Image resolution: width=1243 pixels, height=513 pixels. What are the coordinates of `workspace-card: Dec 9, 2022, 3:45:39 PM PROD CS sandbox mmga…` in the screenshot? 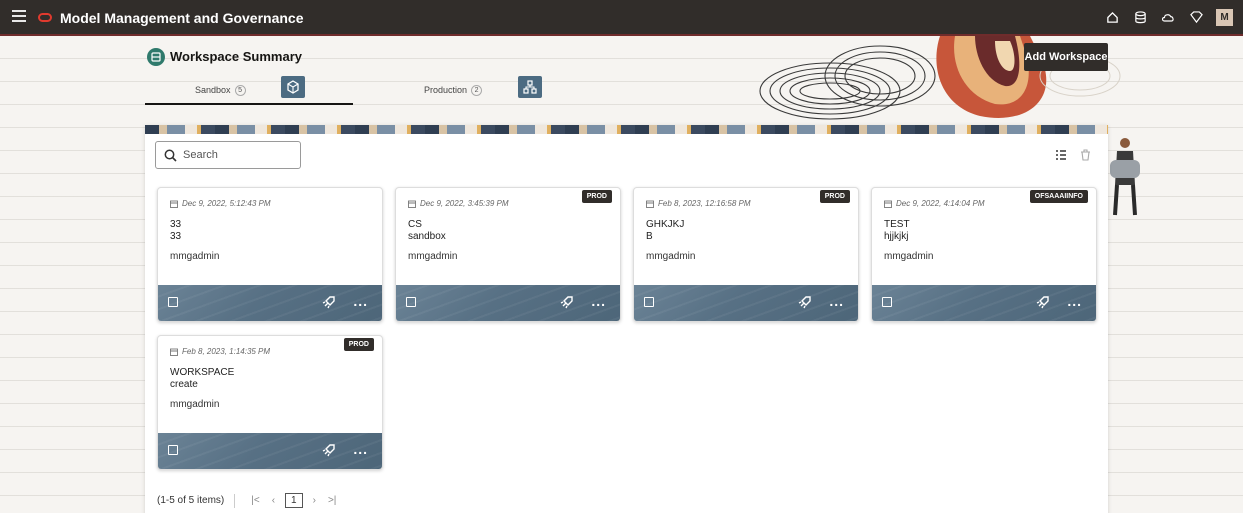 It's located at (508, 254).